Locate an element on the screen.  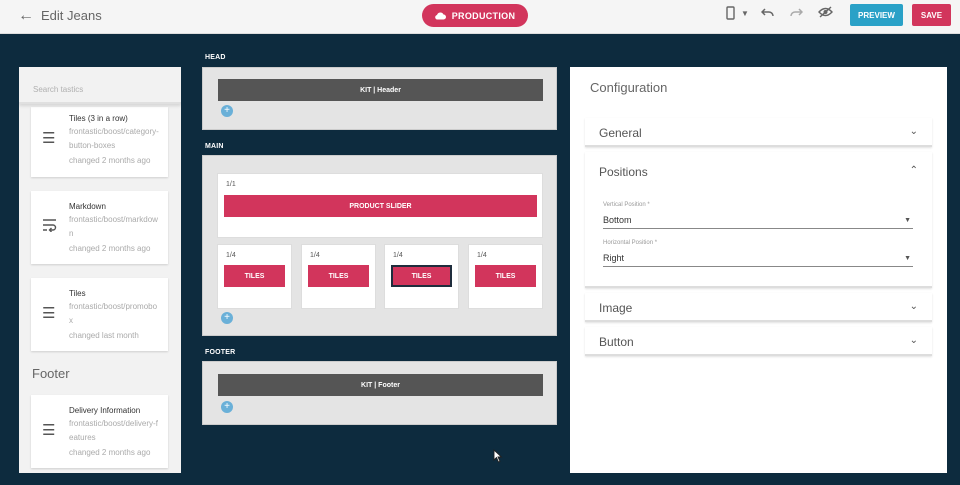
top-bar: ← Edit Jeans PRODUCTION ▼ PREVIEW SAVE is located at coordinates (480, 17).